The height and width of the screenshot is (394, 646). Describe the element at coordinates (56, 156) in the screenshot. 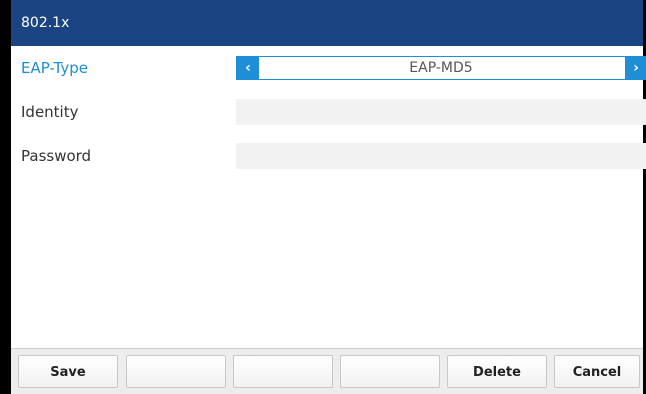

I see `password-label: Password` at that location.